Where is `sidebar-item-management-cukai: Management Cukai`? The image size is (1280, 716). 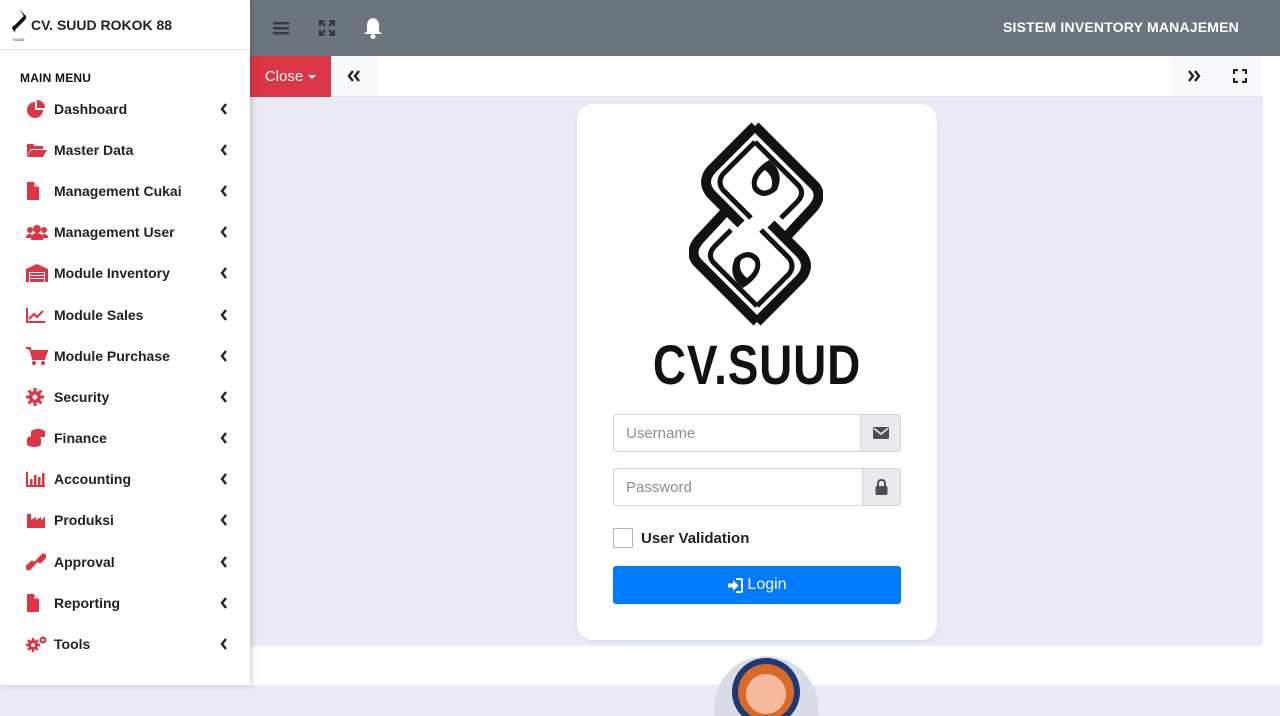
sidebar-item-management-cukai: Management Cukai is located at coordinates (125, 190).